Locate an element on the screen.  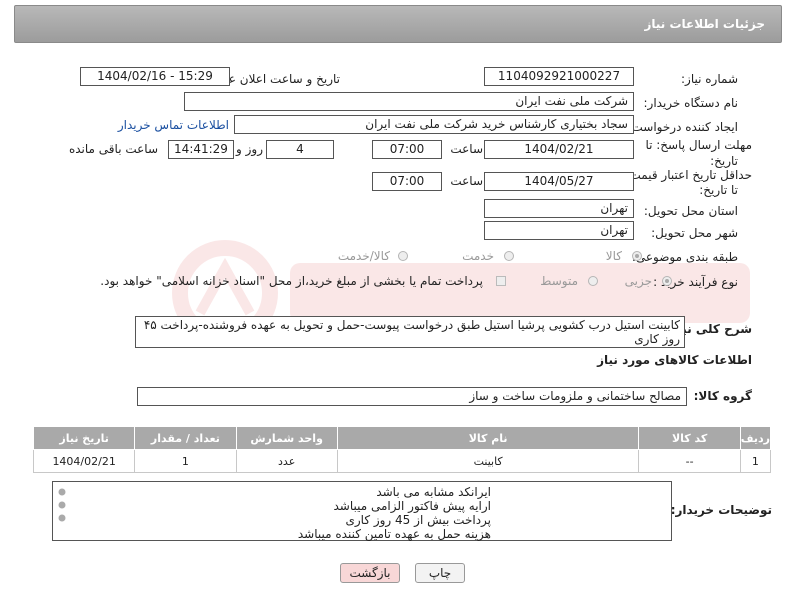
deadline-time-label: ساعت is located at coordinates (466, 149).